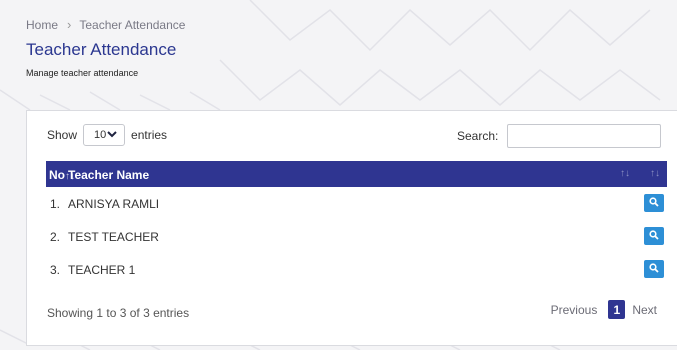 This screenshot has height=350, width=677. Describe the element at coordinates (149, 135) in the screenshot. I see `entries-label: entries` at that location.